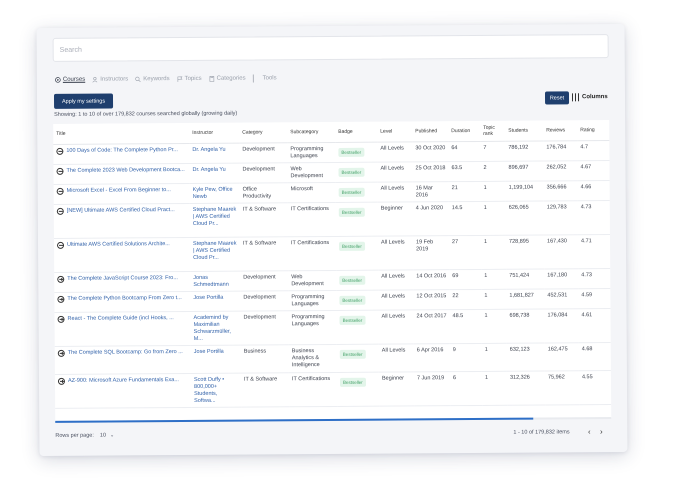 The image size is (681, 498). Describe the element at coordinates (493, 150) in the screenshot. I see `rank-cell: 7` at that location.